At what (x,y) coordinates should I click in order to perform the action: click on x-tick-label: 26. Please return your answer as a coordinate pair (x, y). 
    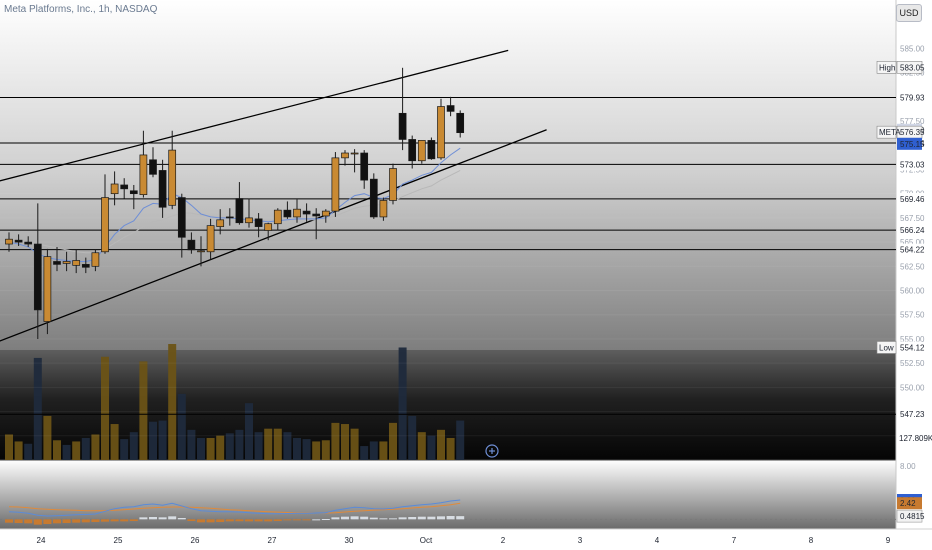
    Looking at the image, I should click on (195, 540).